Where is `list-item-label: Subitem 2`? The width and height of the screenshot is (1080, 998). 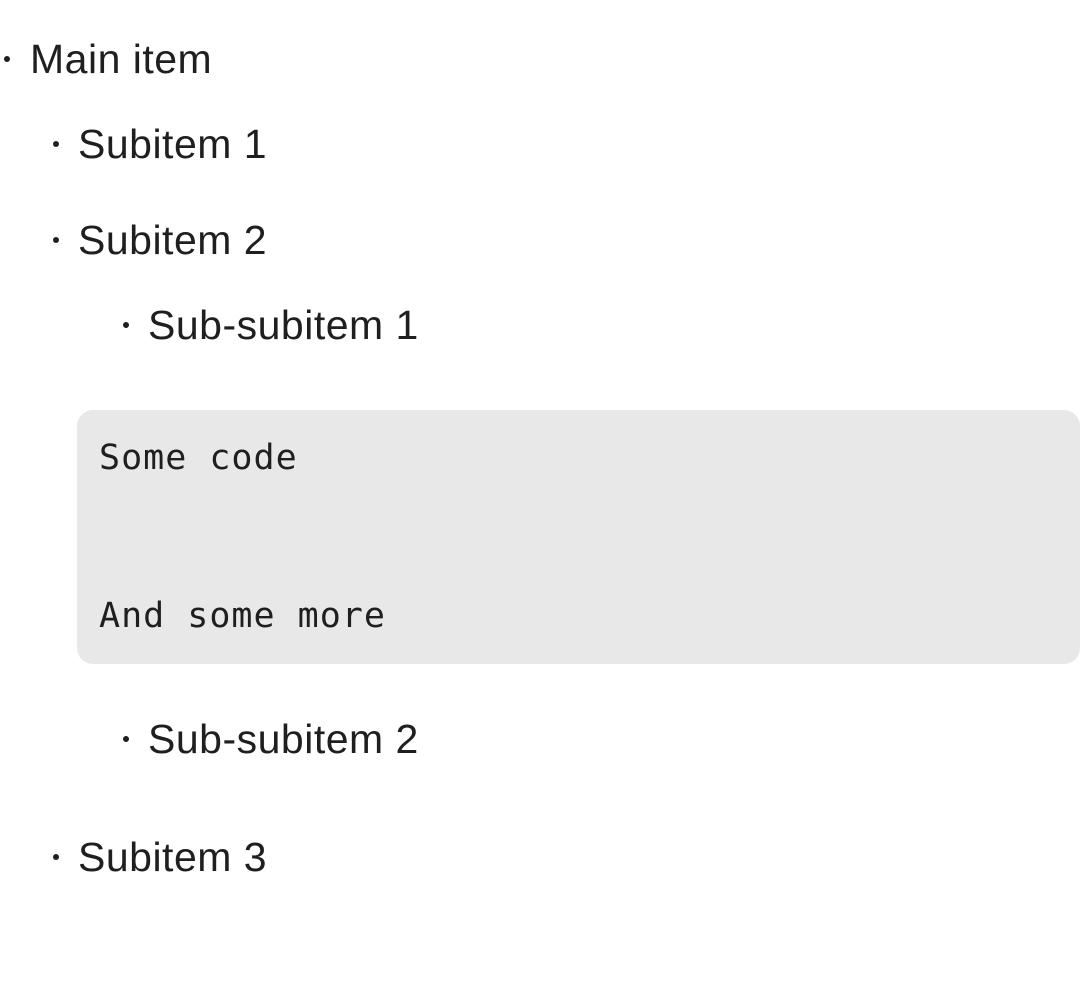 list-item-label: Subitem 2 is located at coordinates (173, 240).